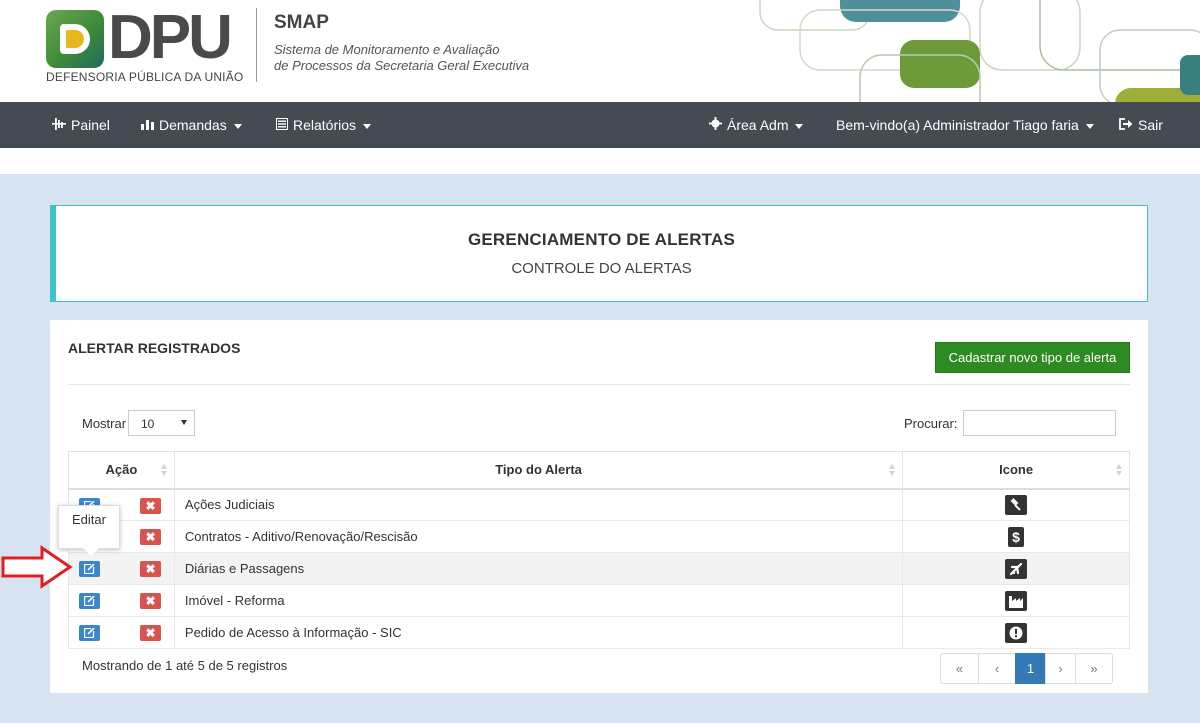  I want to click on gavel-icon, so click(1016, 504).